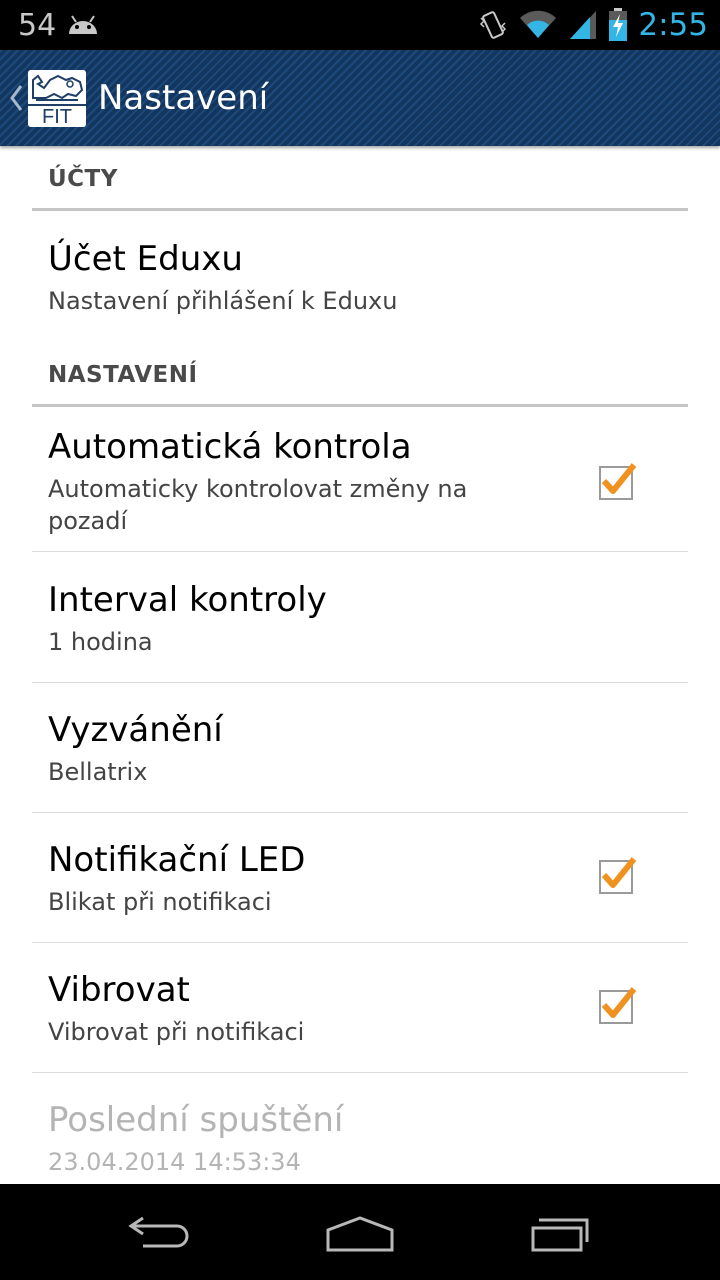 Image resolution: width=720 pixels, height=1280 pixels. What do you see at coordinates (16, 98) in the screenshot?
I see `chevron-left-icon` at bounding box center [16, 98].